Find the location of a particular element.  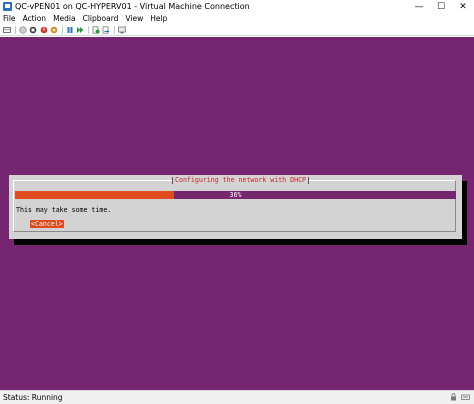

minimize-button: — is located at coordinates (419, 7).